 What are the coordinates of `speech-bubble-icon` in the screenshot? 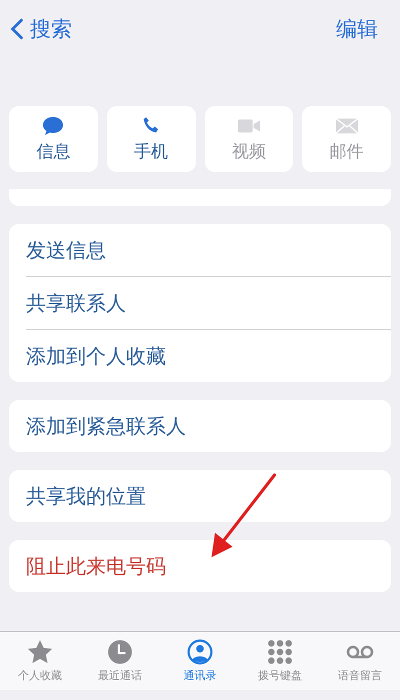 It's located at (53, 126).